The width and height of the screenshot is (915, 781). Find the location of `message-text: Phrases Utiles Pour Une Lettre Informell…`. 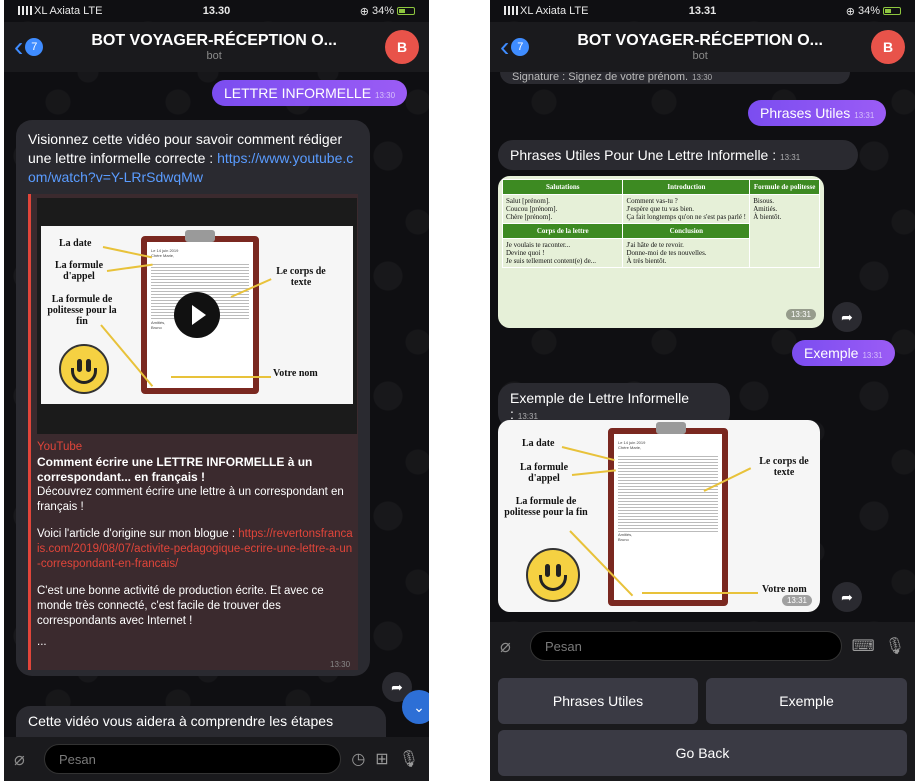

message-text: Phrases Utiles Pour Une Lettre Informell… is located at coordinates (643, 155).